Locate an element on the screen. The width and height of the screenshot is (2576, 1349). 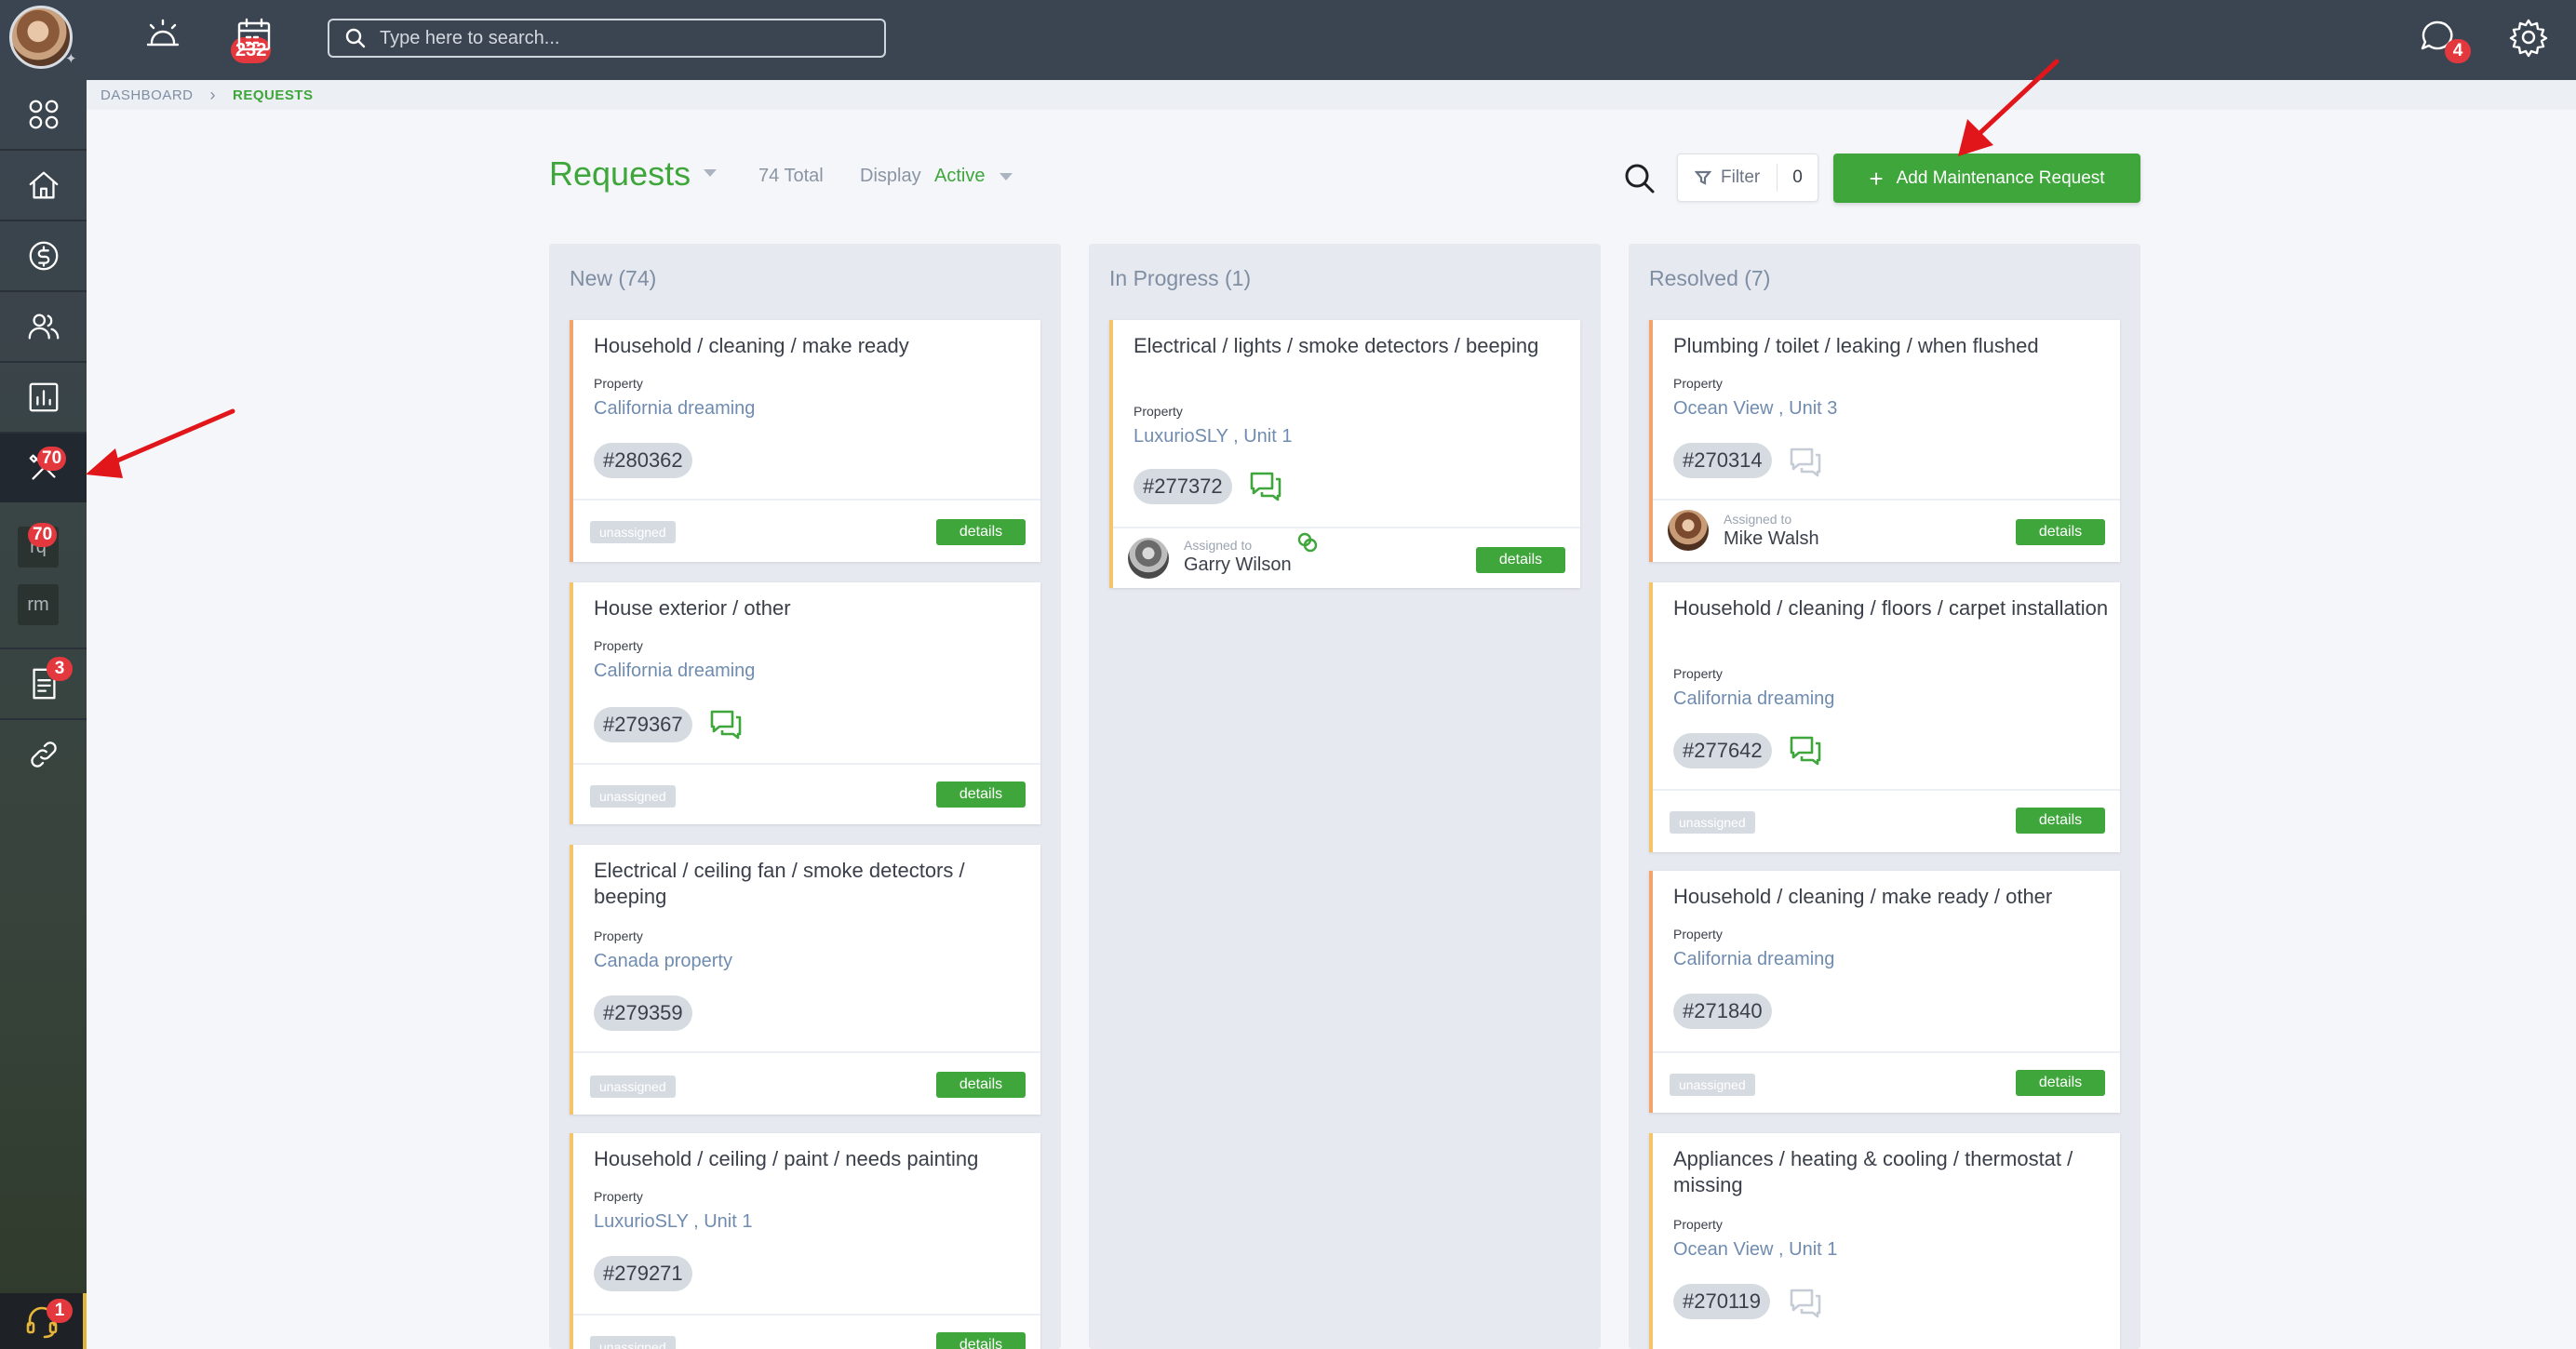
breadcrumb: DASHBOARD › REQUESTS is located at coordinates (1331, 95).